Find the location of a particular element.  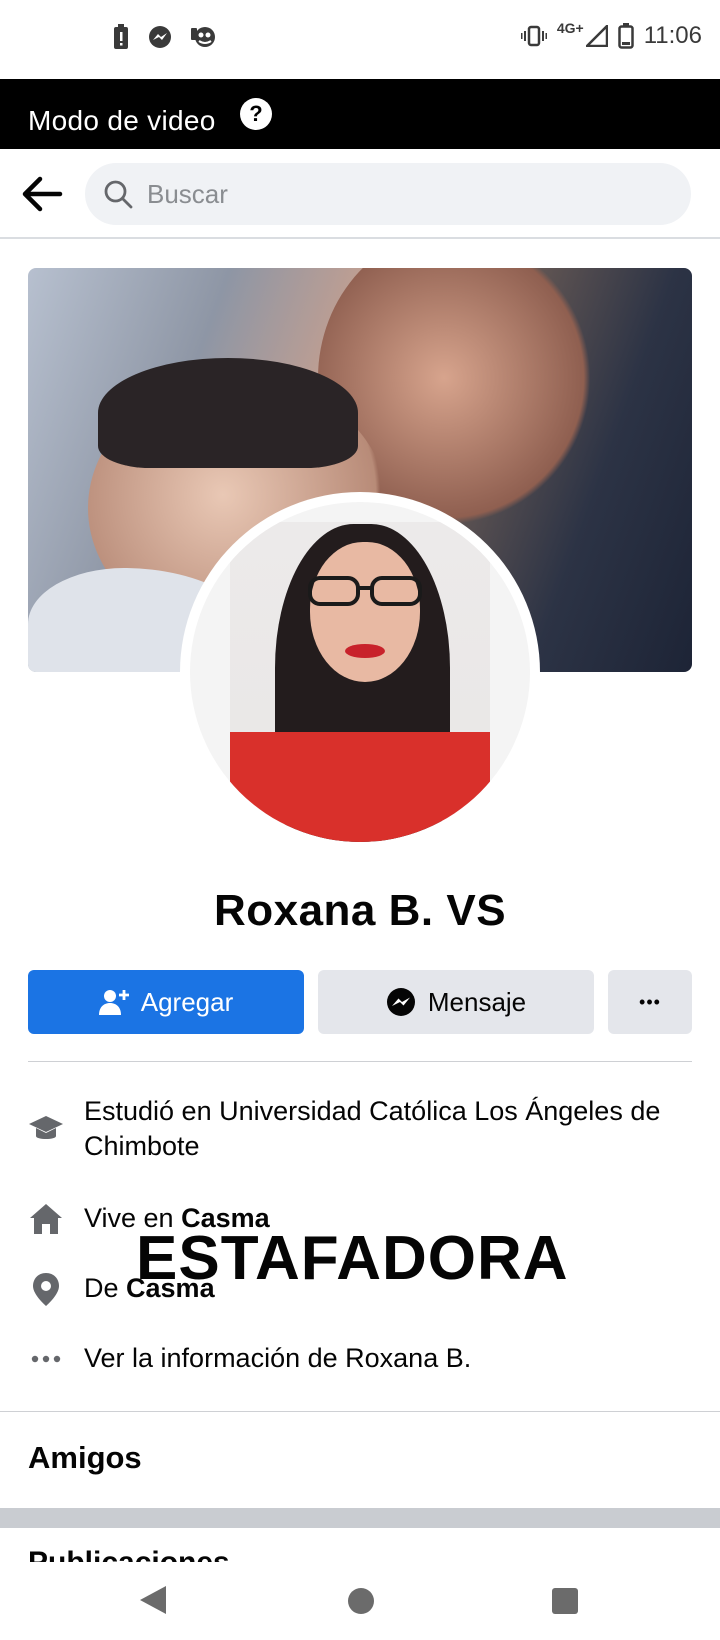

network-type: 4G+ is located at coordinates (570, 28).